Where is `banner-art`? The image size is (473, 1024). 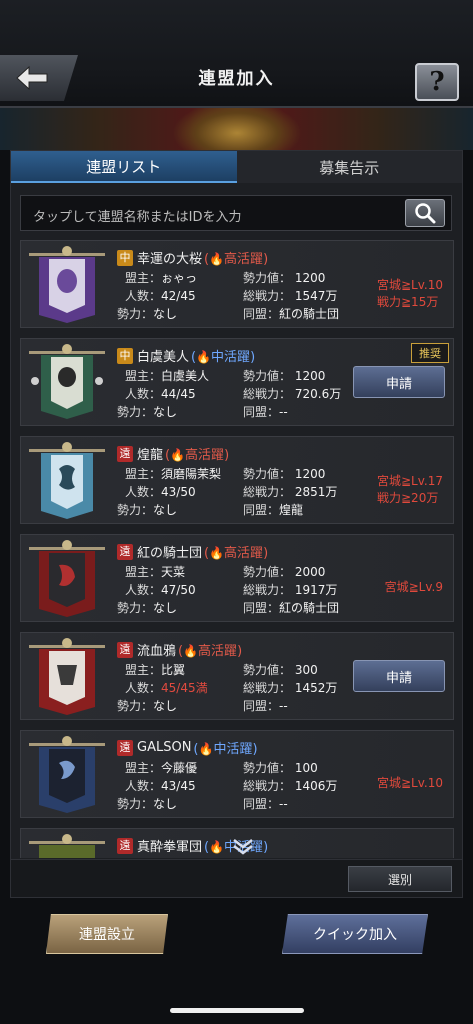 banner-art is located at coordinates (236, 129).